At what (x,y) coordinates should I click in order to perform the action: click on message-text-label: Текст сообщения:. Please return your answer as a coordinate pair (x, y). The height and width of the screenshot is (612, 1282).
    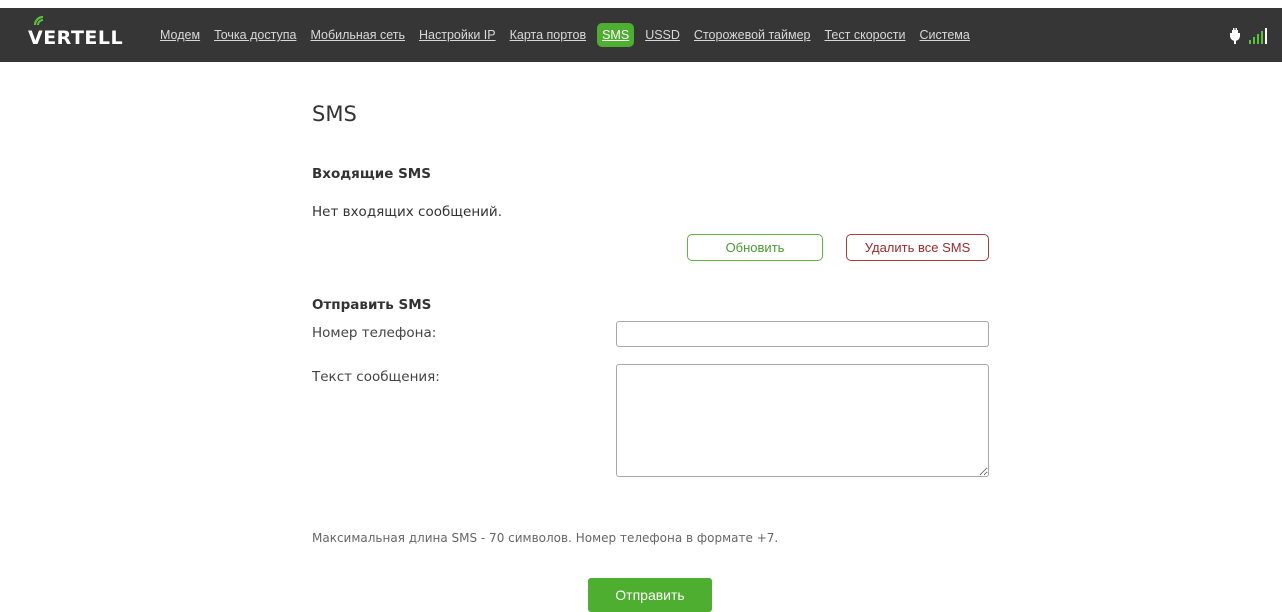
    Looking at the image, I should click on (376, 377).